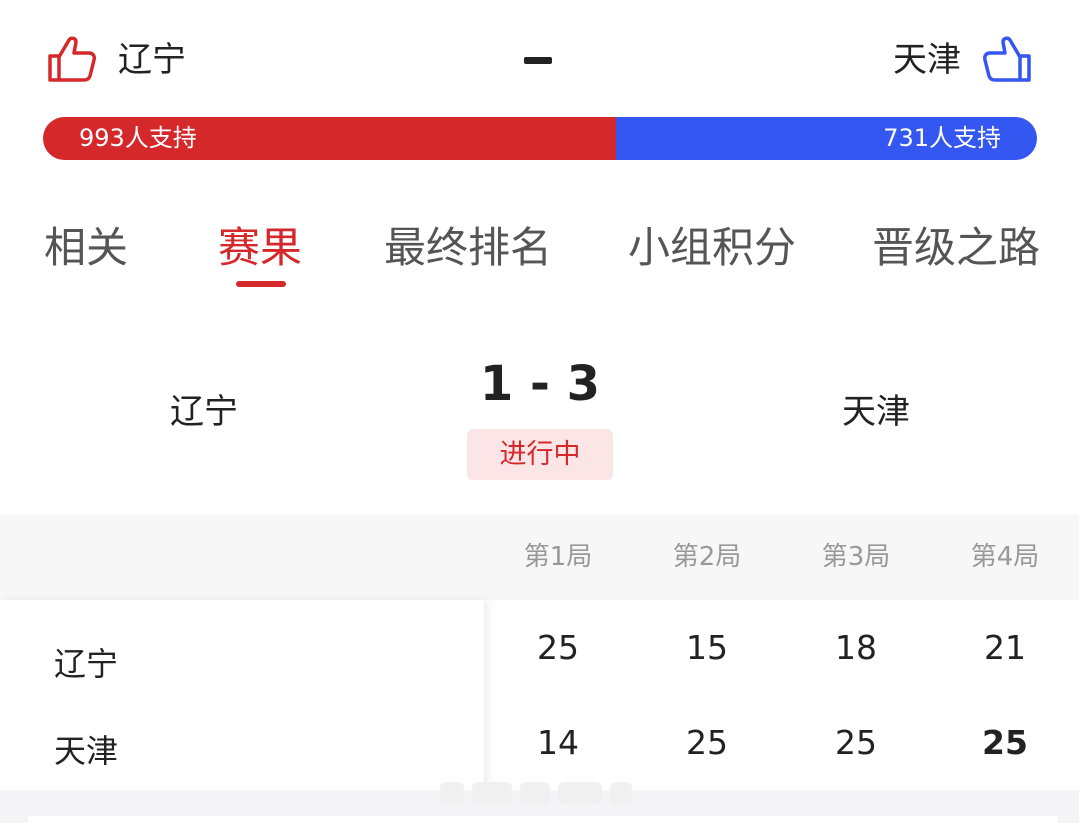 The width and height of the screenshot is (1079, 823). I want to click on away-team-name: 天津, so click(927, 60).